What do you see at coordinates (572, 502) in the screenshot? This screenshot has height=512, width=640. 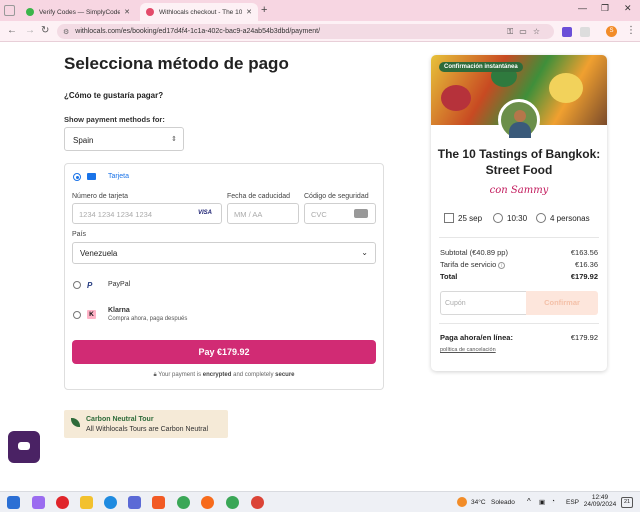 I see `language-indicator: ESP` at bounding box center [572, 502].